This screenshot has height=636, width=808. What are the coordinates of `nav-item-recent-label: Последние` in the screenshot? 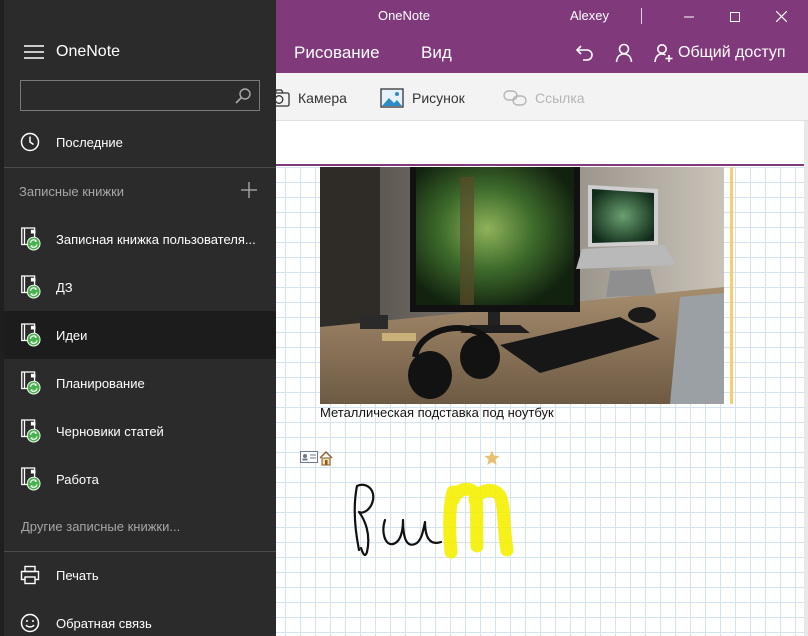 It's located at (89, 142).